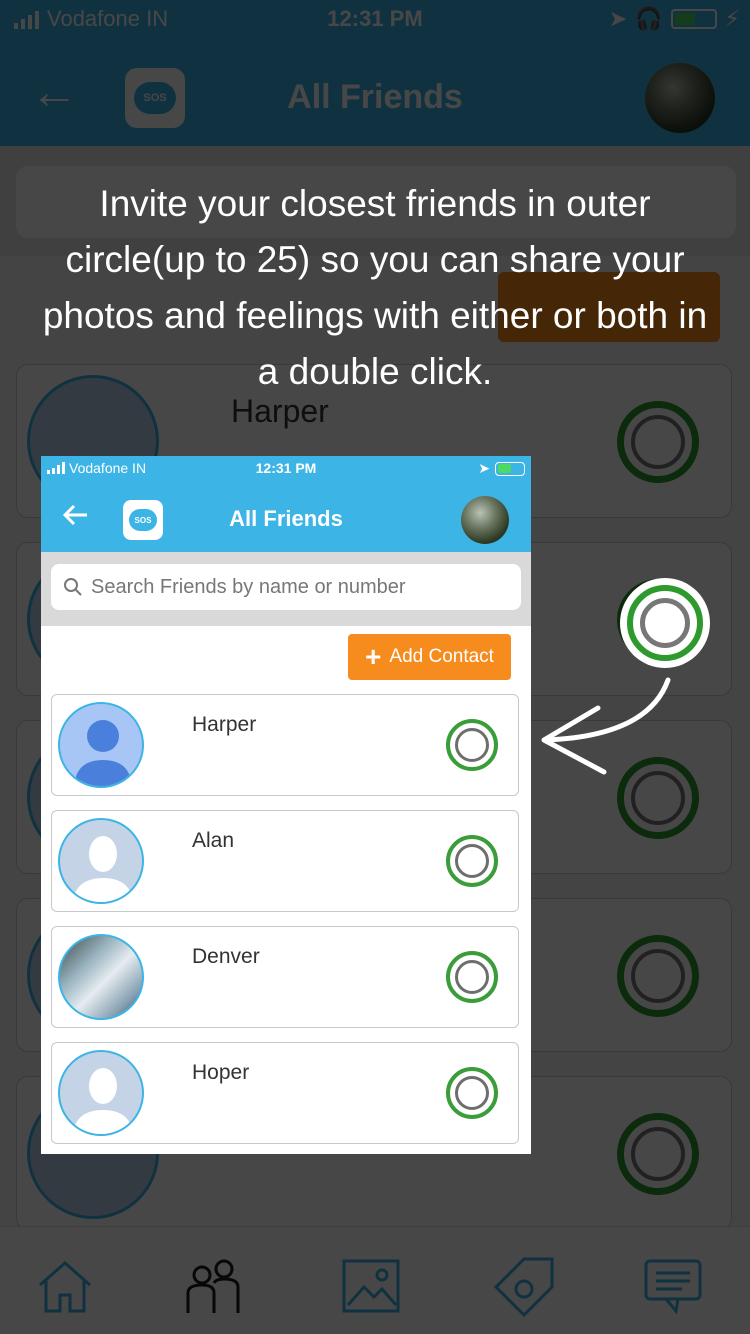 Image resolution: width=750 pixels, height=1334 pixels. I want to click on add-contact-button: + Add Contact, so click(429, 657).